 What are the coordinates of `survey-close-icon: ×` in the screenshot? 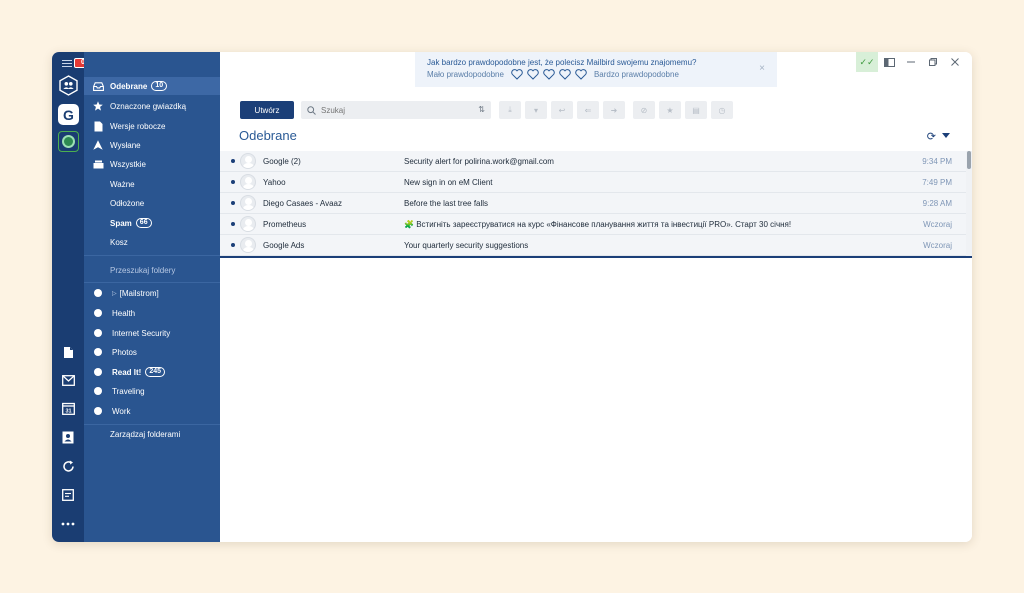 It's located at (762, 68).